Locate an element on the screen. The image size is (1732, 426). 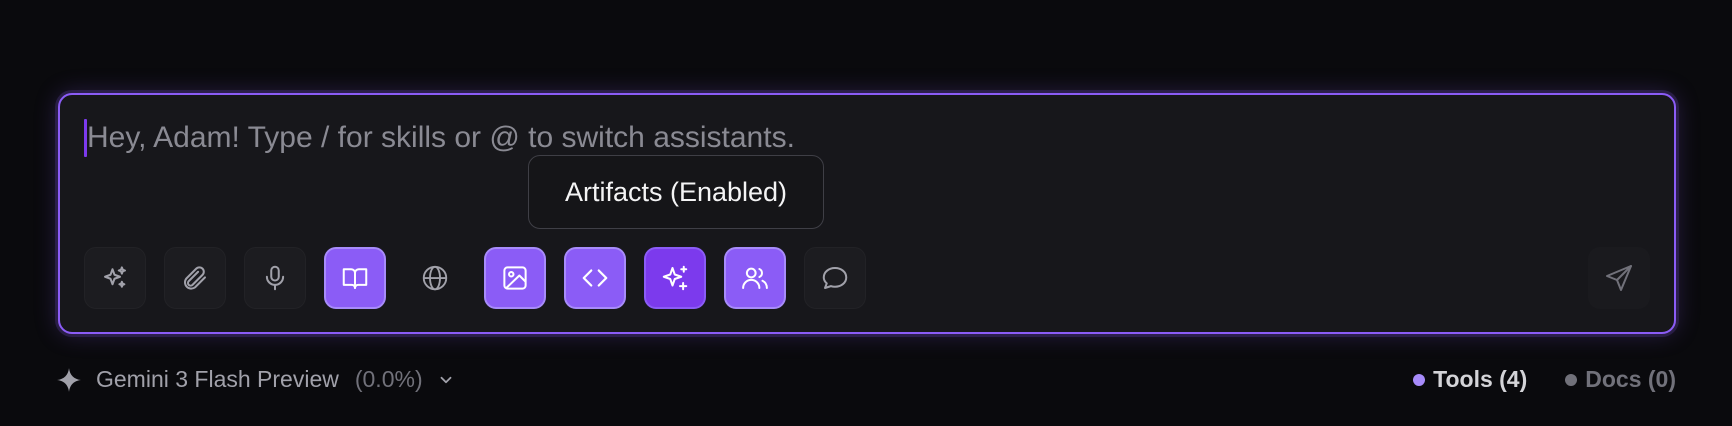
microphone-icon is located at coordinates (275, 278).